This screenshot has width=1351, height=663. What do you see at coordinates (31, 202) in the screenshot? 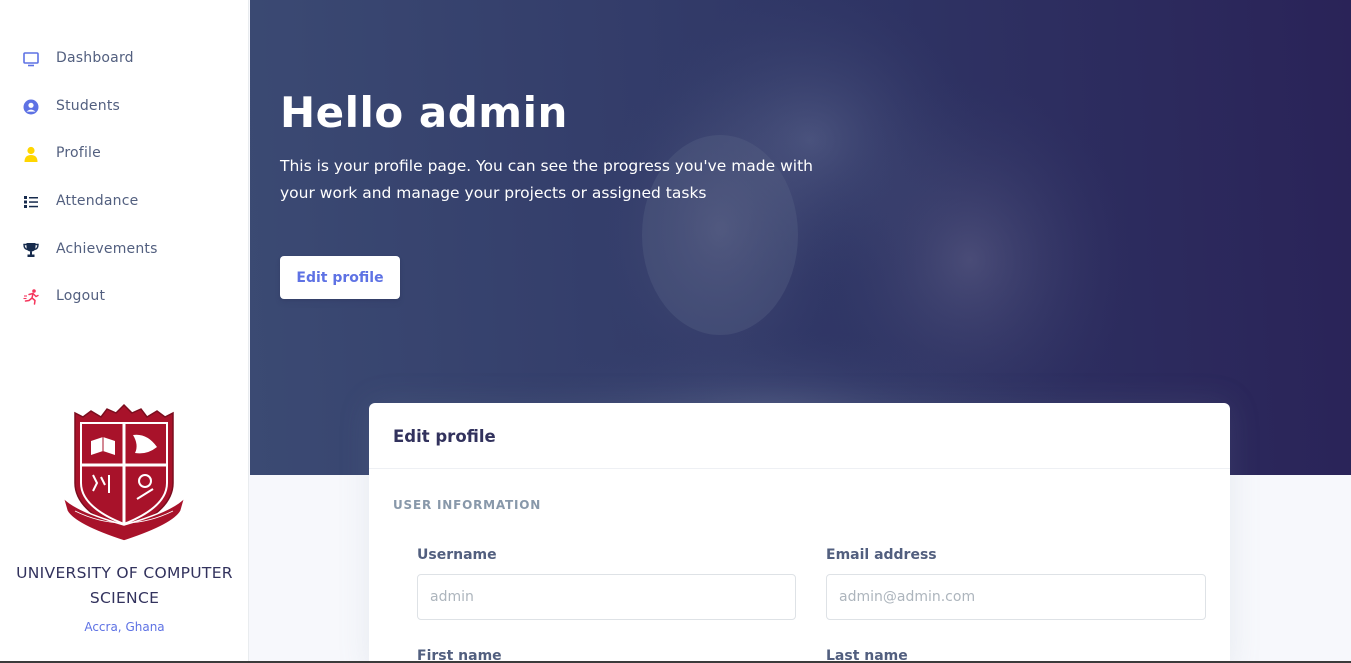
I see `list-icon` at bounding box center [31, 202].